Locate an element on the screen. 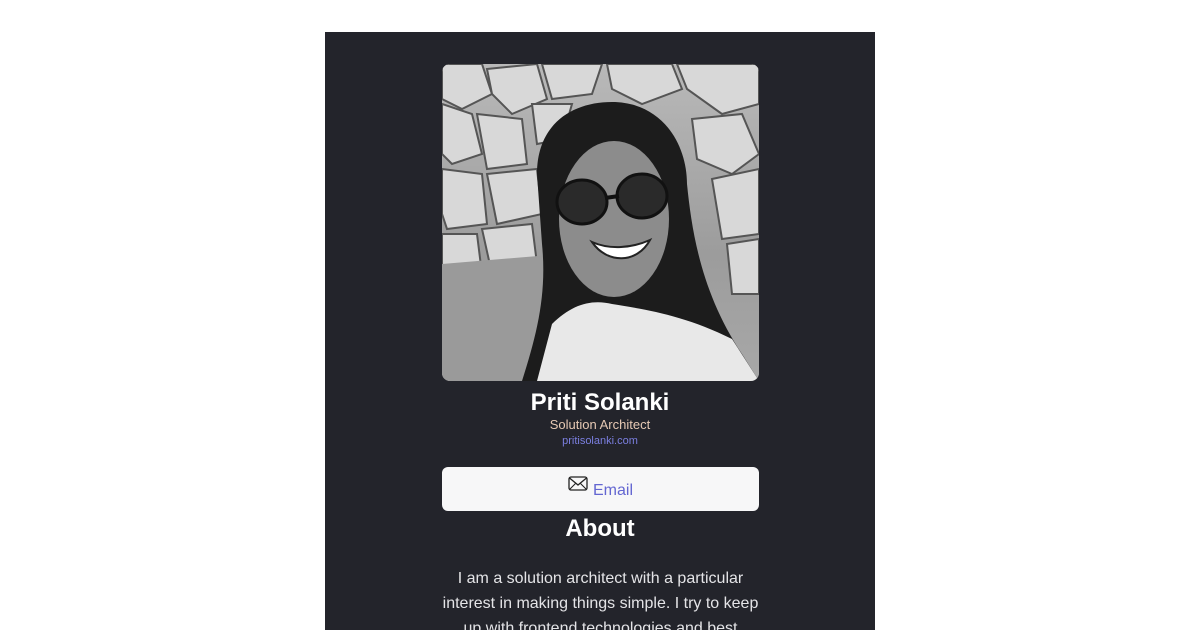 The width and height of the screenshot is (1200, 630). profile-photo is located at coordinates (600, 222).